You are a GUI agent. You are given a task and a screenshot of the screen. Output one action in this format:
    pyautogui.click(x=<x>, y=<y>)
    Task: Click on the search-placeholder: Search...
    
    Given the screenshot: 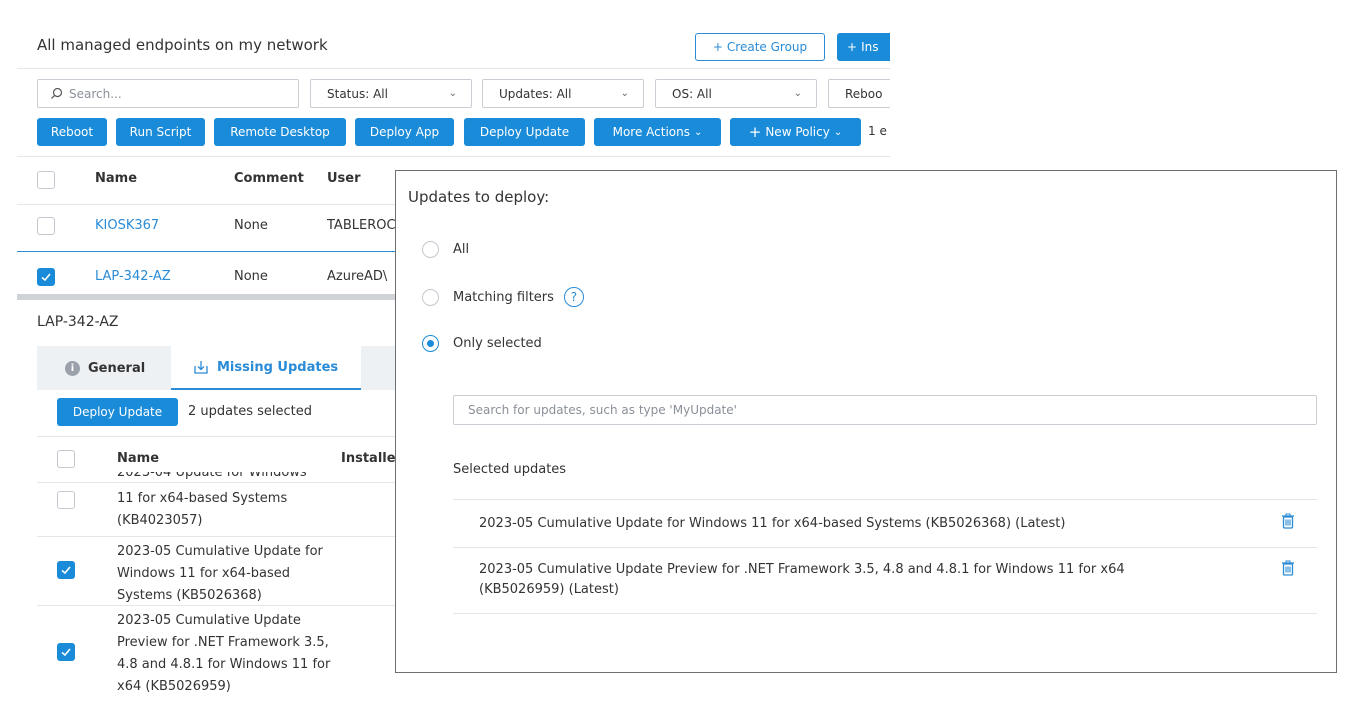 What is the action you would take?
    pyautogui.click(x=95, y=93)
    